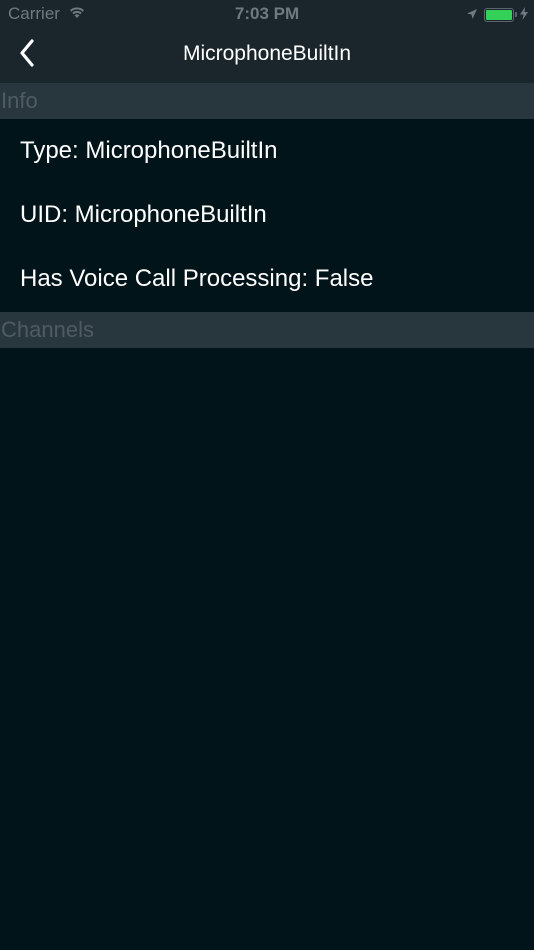  I want to click on battery-level, so click(499, 15).